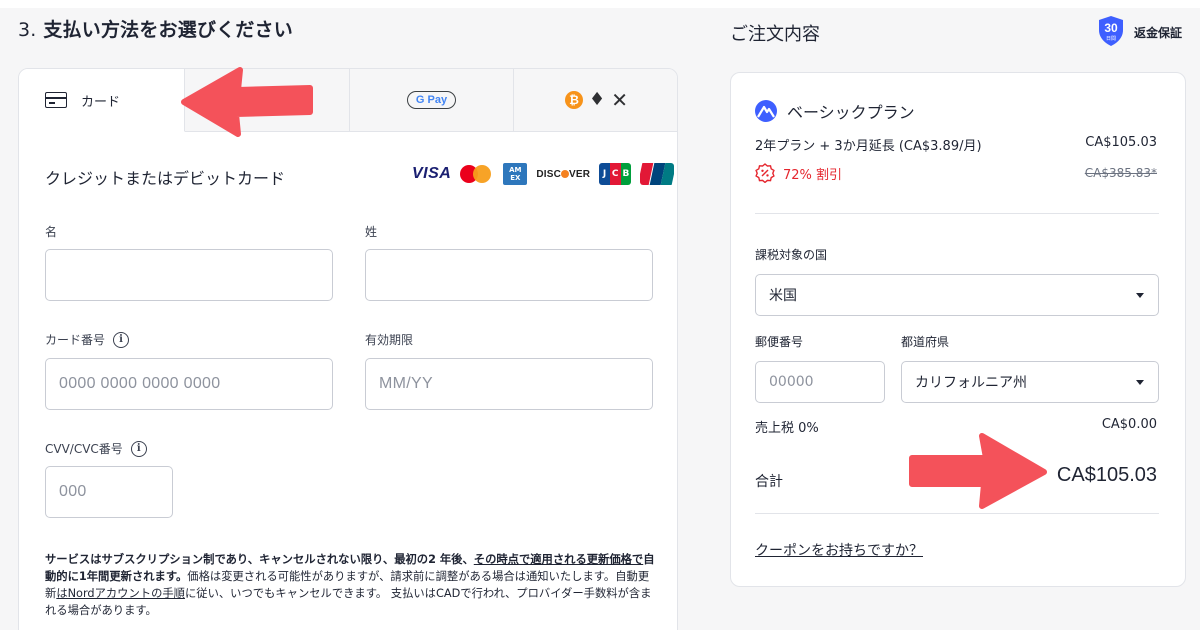 This screenshot has width=1200, height=630. What do you see at coordinates (371, 232) in the screenshot?
I see `last-name-label: 姓` at bounding box center [371, 232].